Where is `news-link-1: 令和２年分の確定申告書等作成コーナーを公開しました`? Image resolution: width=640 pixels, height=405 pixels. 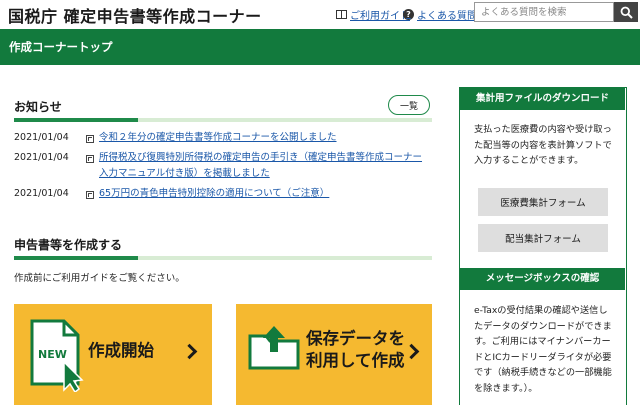 news-link-1: 令和２年分の確定申告書等作成コーナーを公開しました is located at coordinates (259, 138).